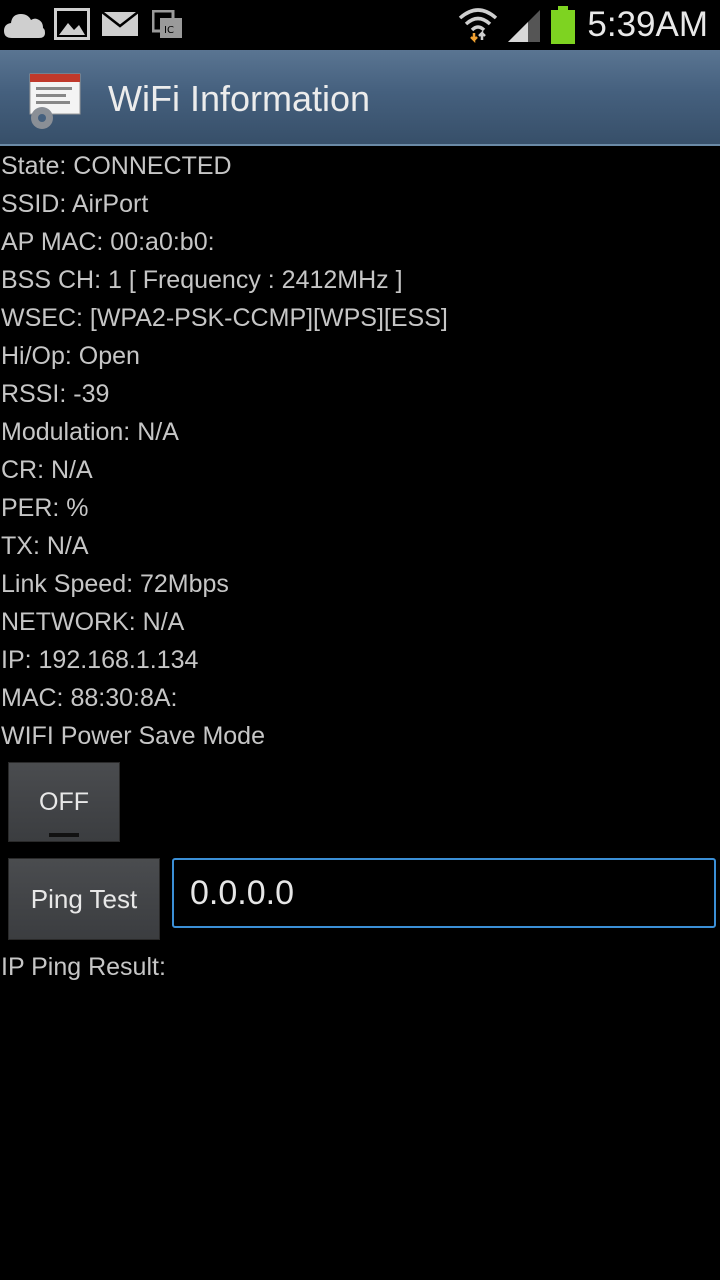 The width and height of the screenshot is (720, 1280). What do you see at coordinates (563, 25) in the screenshot?
I see `battery-icon` at bounding box center [563, 25].